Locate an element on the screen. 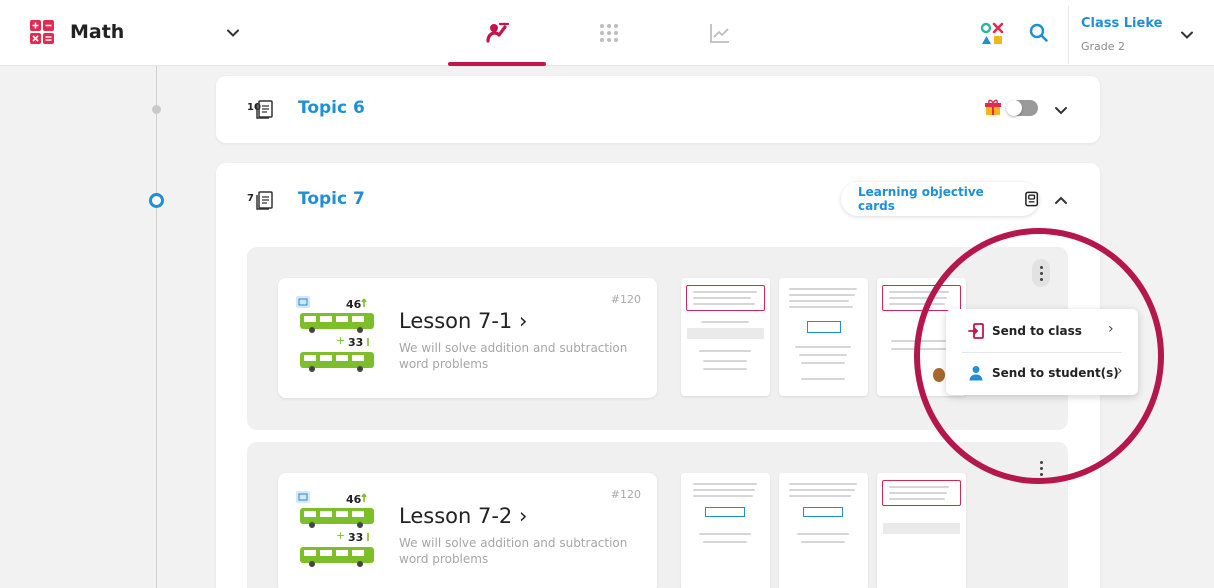  chart-icon is located at coordinates (719, 33).